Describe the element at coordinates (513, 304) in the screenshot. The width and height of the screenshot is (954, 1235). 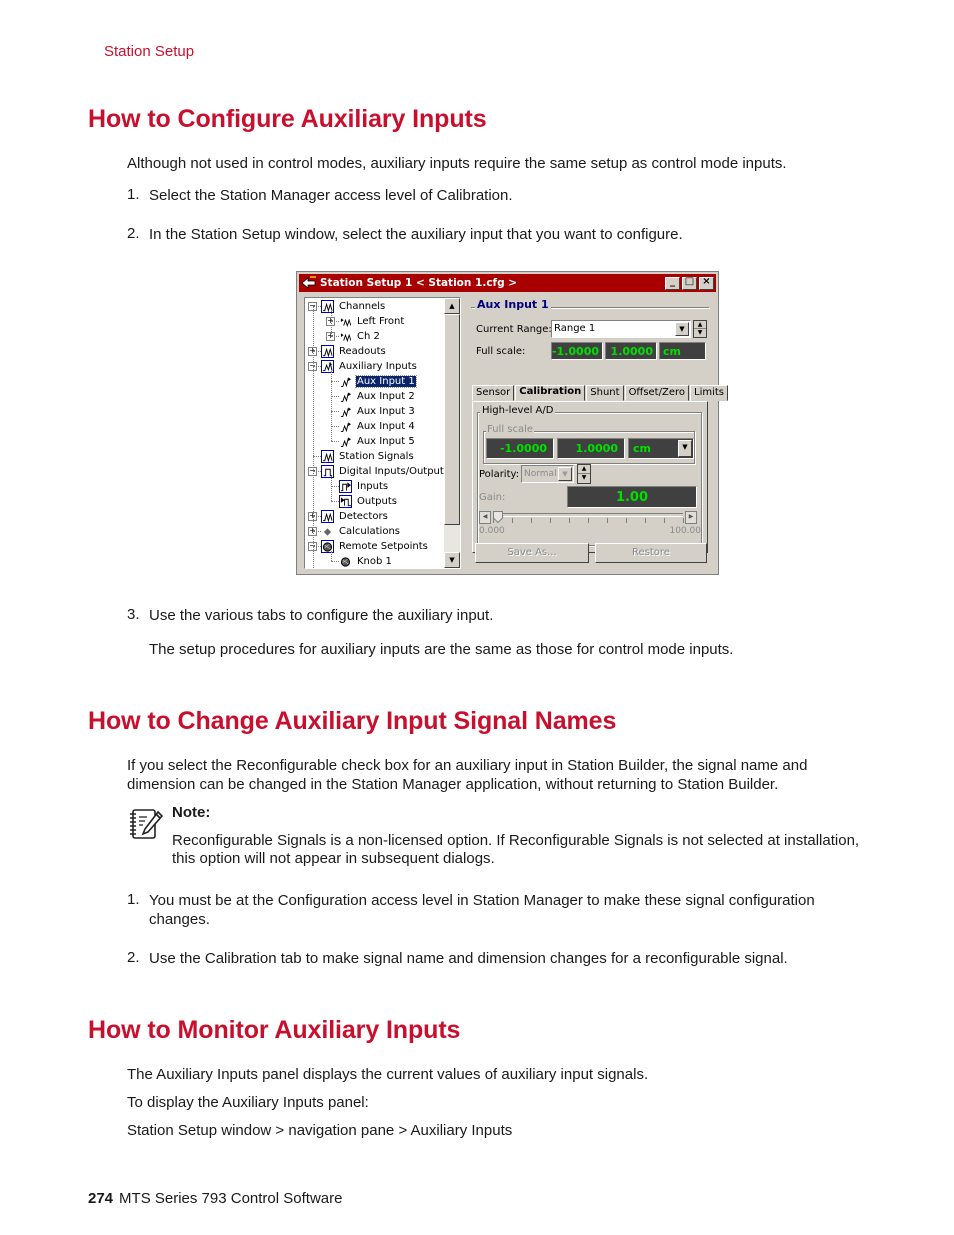
I see `group-title: Aux Input 1` at that location.